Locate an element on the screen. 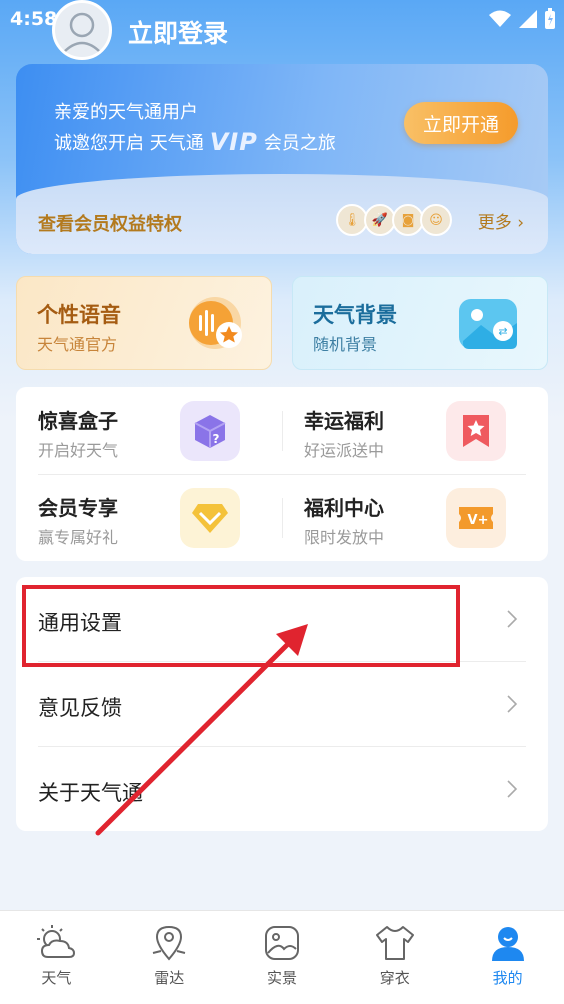 The image size is (564, 1004). ticket-icon: V+ is located at coordinates (476, 518).